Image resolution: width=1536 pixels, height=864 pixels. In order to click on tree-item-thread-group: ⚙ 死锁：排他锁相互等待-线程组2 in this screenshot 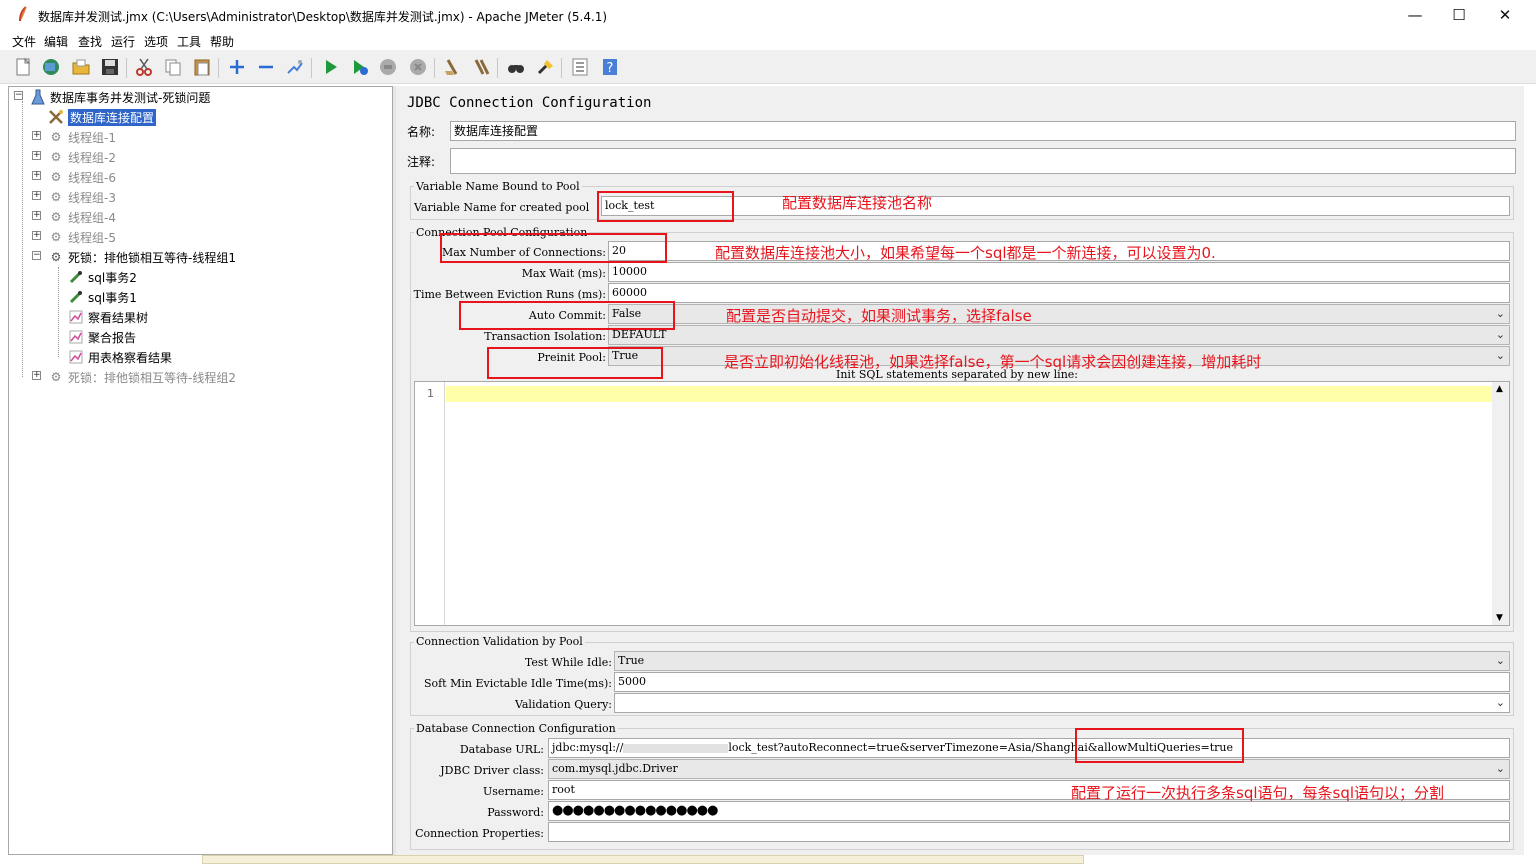, I will do `click(141, 377)`.